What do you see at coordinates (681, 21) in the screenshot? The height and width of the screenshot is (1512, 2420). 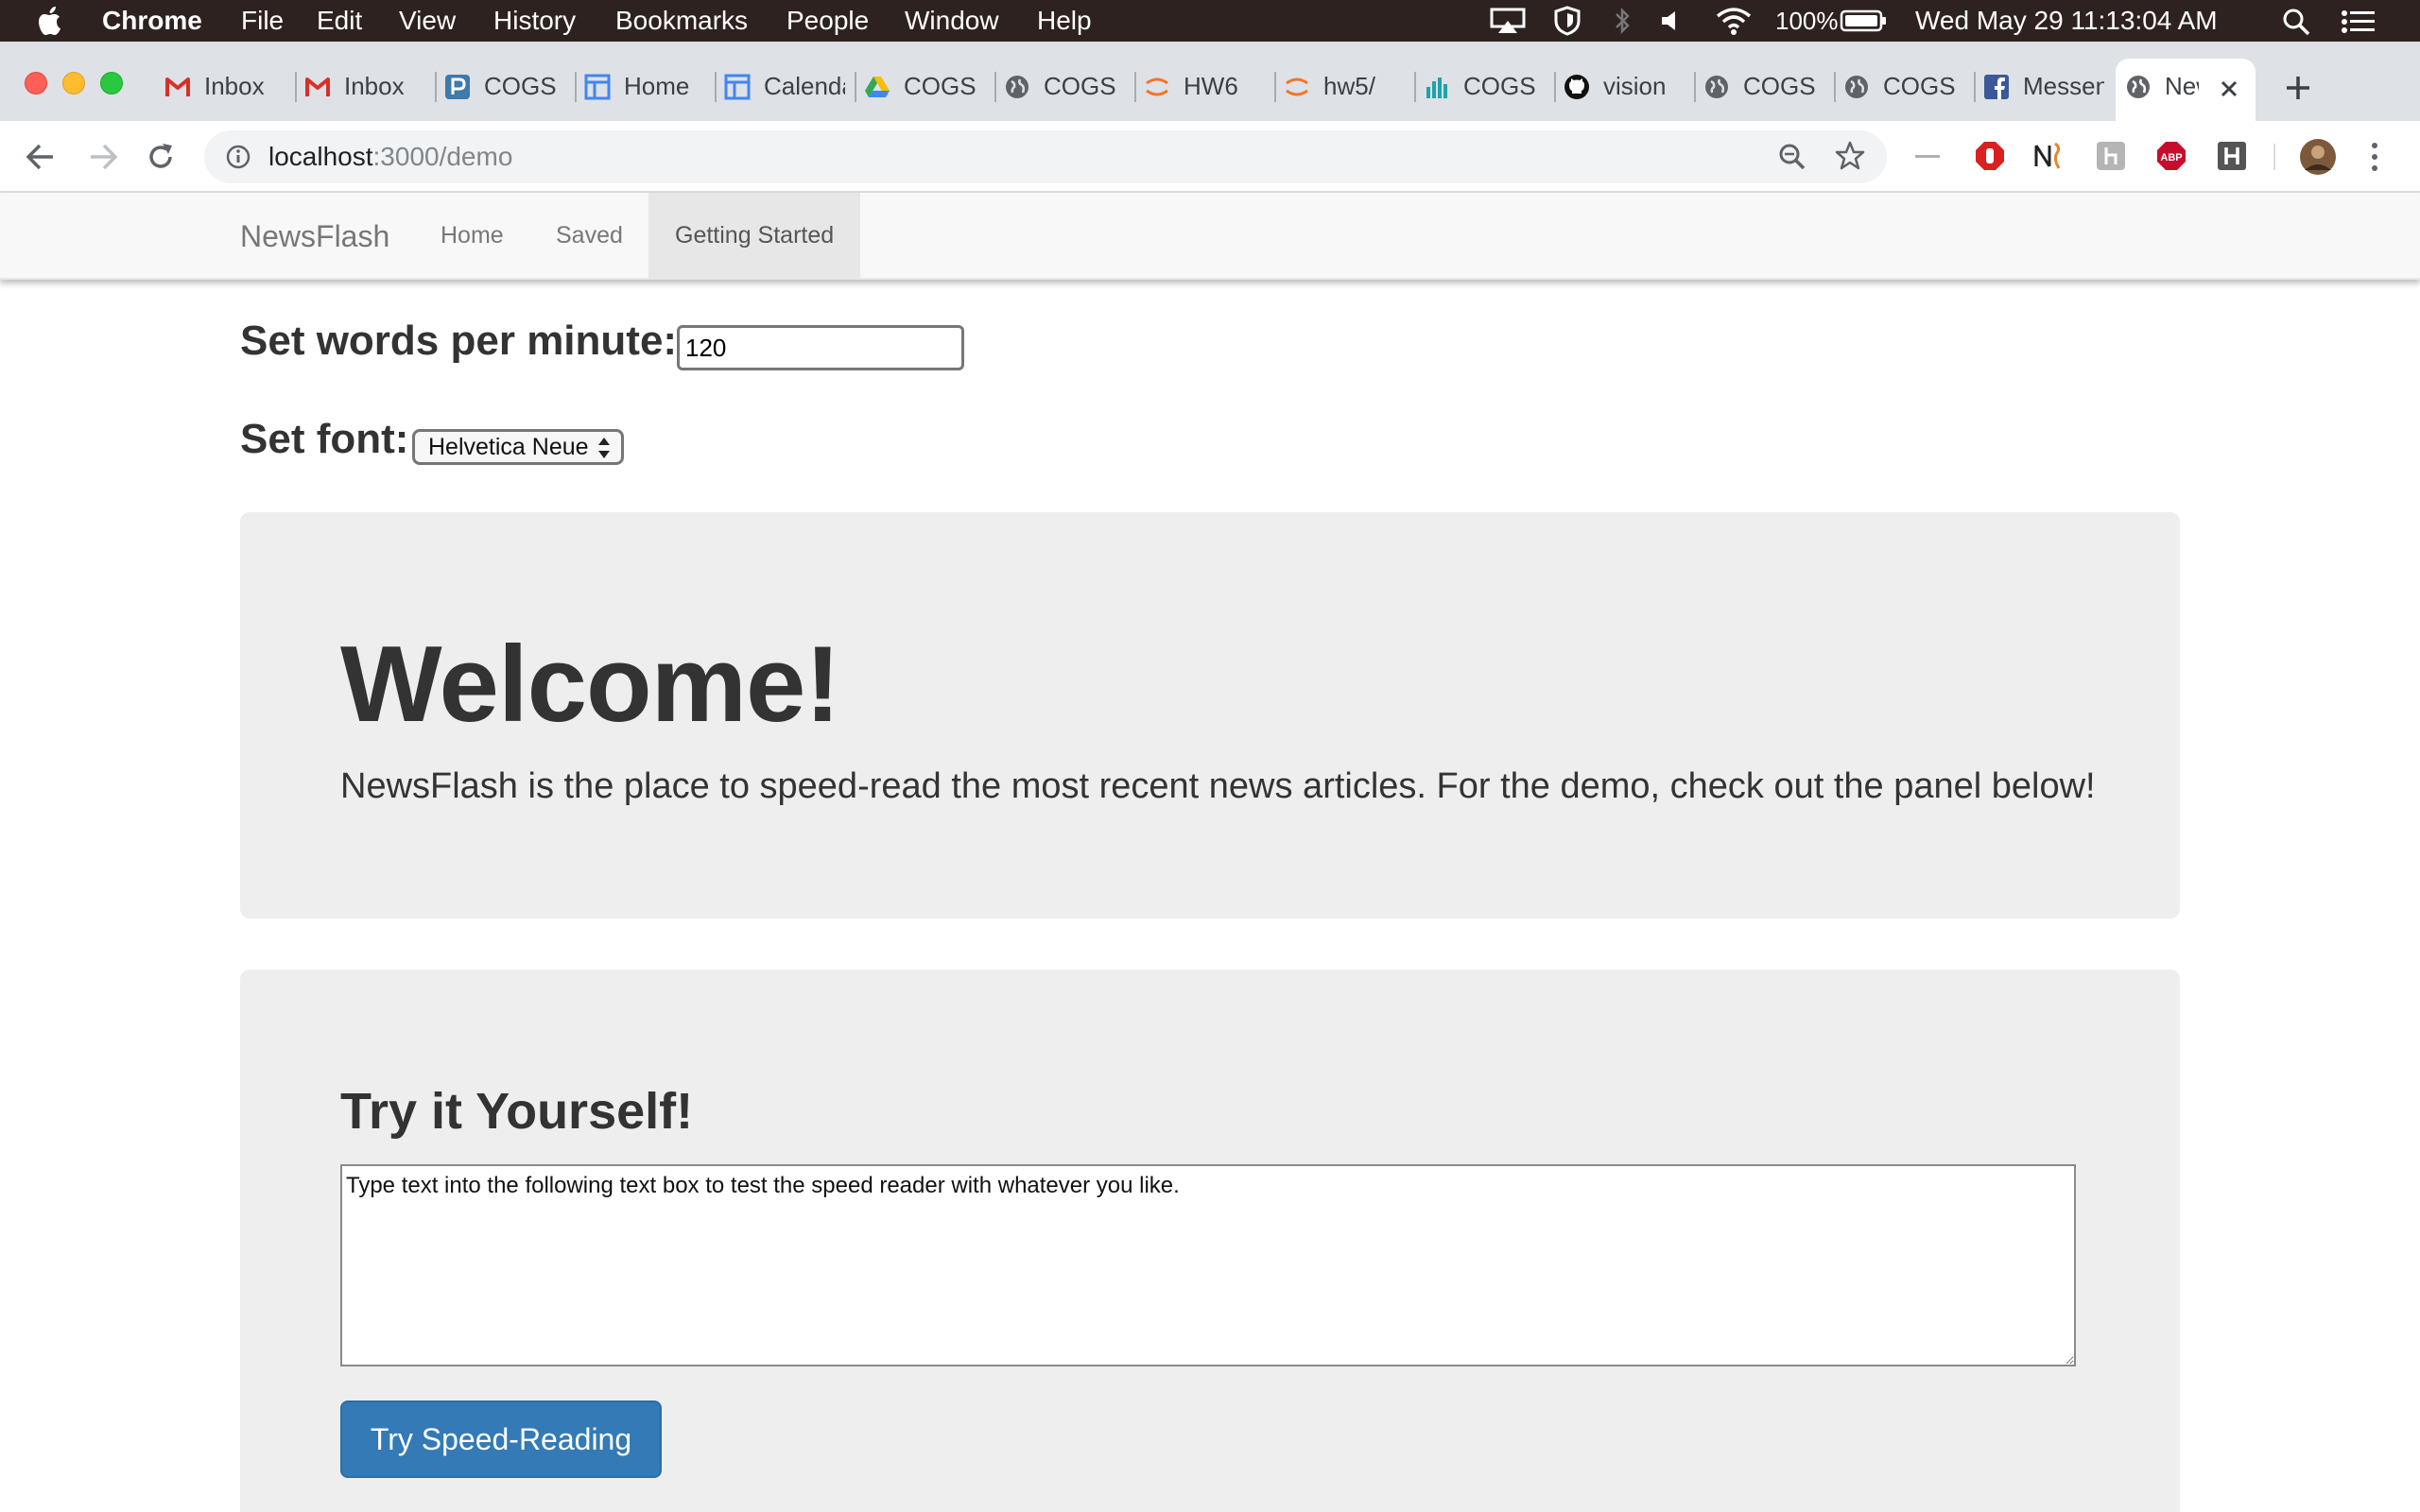 I see `menu-bookmarks: Bookmarks` at bounding box center [681, 21].